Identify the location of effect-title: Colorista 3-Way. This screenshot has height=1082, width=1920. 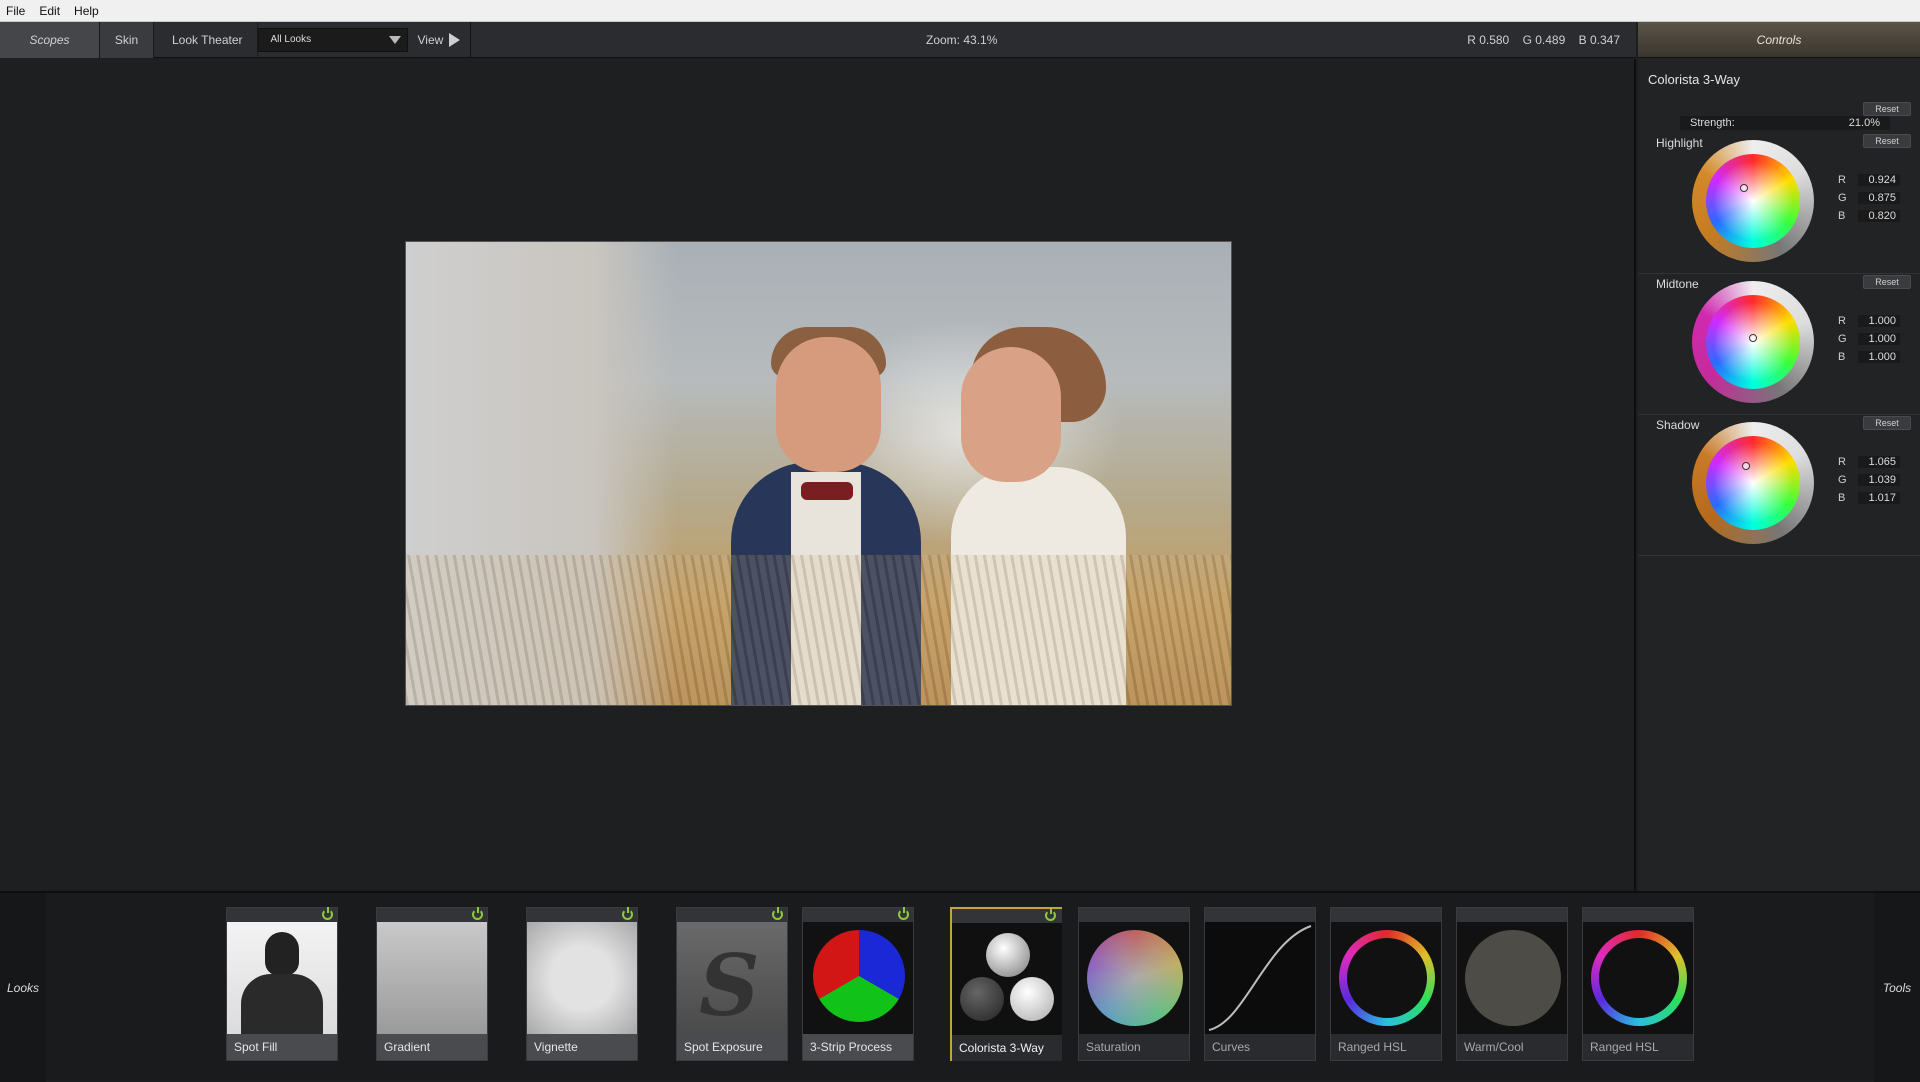
(1694, 79).